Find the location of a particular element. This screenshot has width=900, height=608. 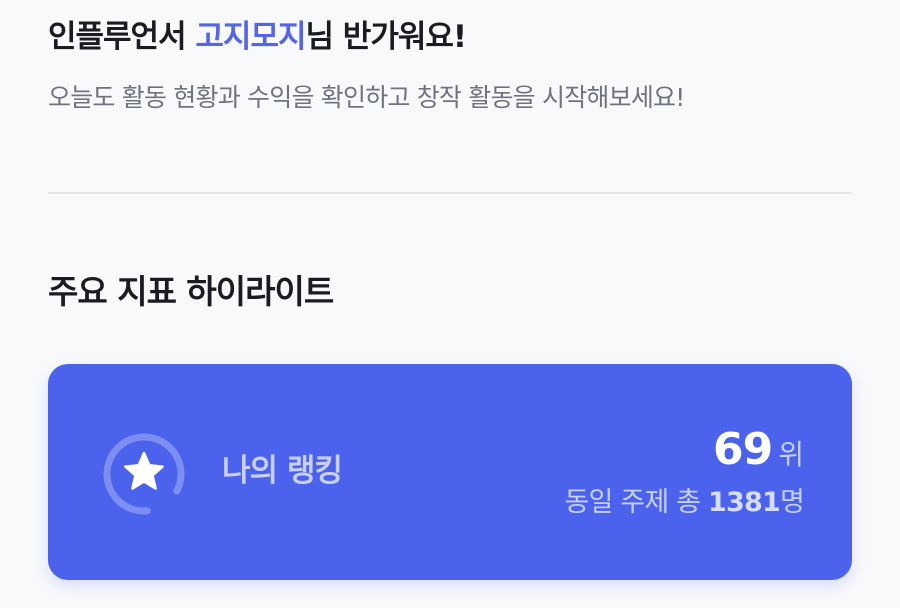

greeting-nickname: 고지모지 is located at coordinates (250, 37).